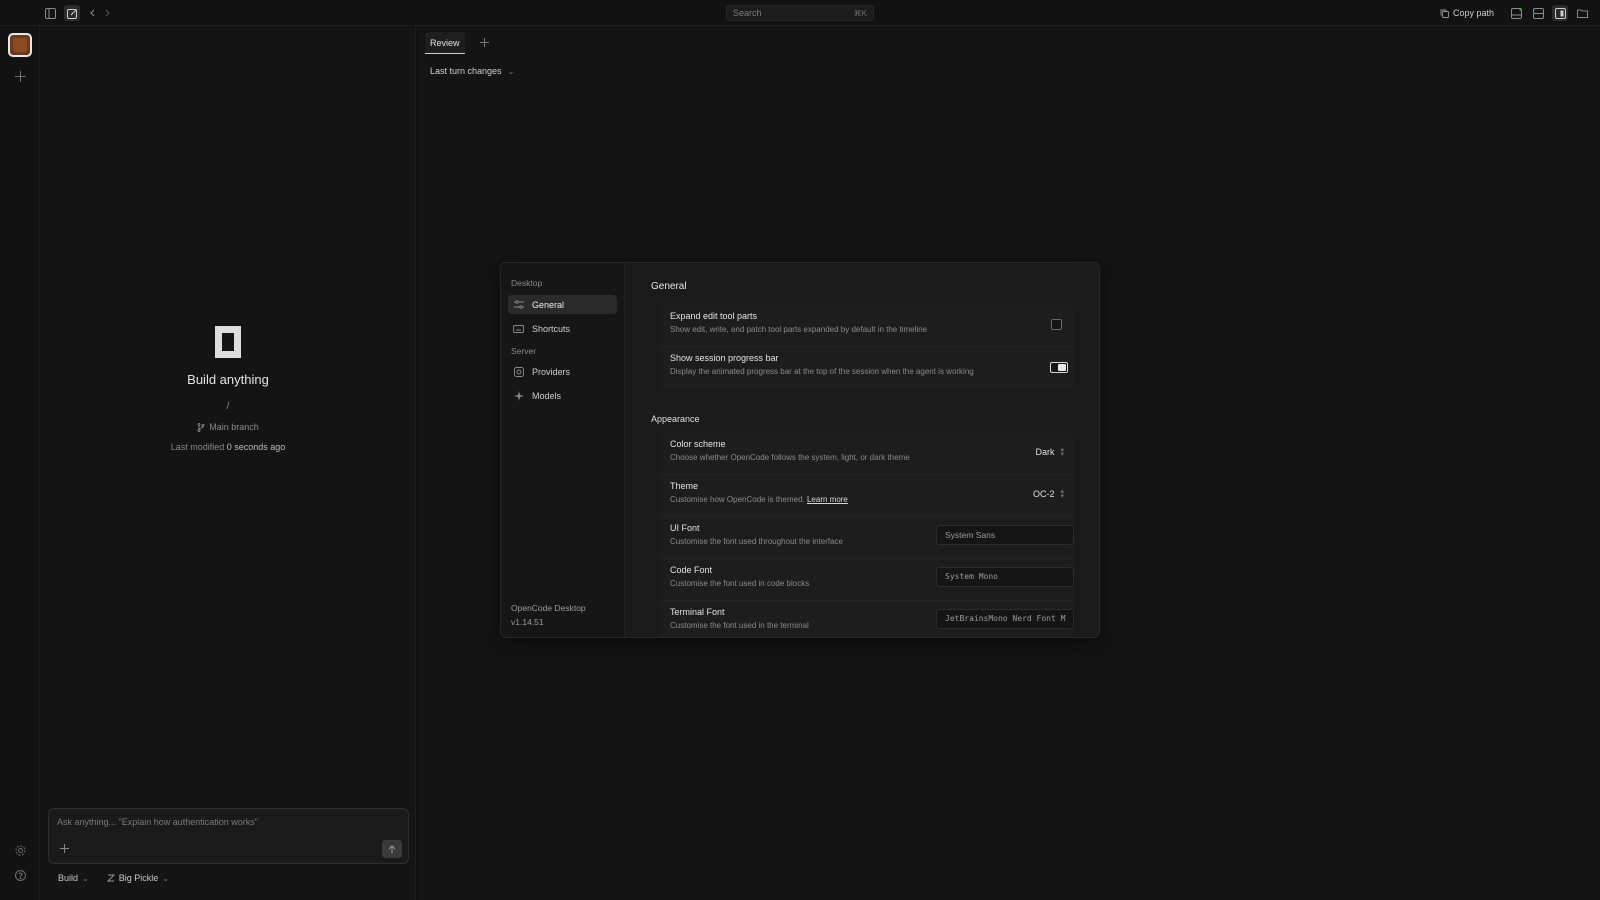 The image size is (1600, 900). Describe the element at coordinates (527, 622) in the screenshot. I see `version-number: v1.14.51` at that location.